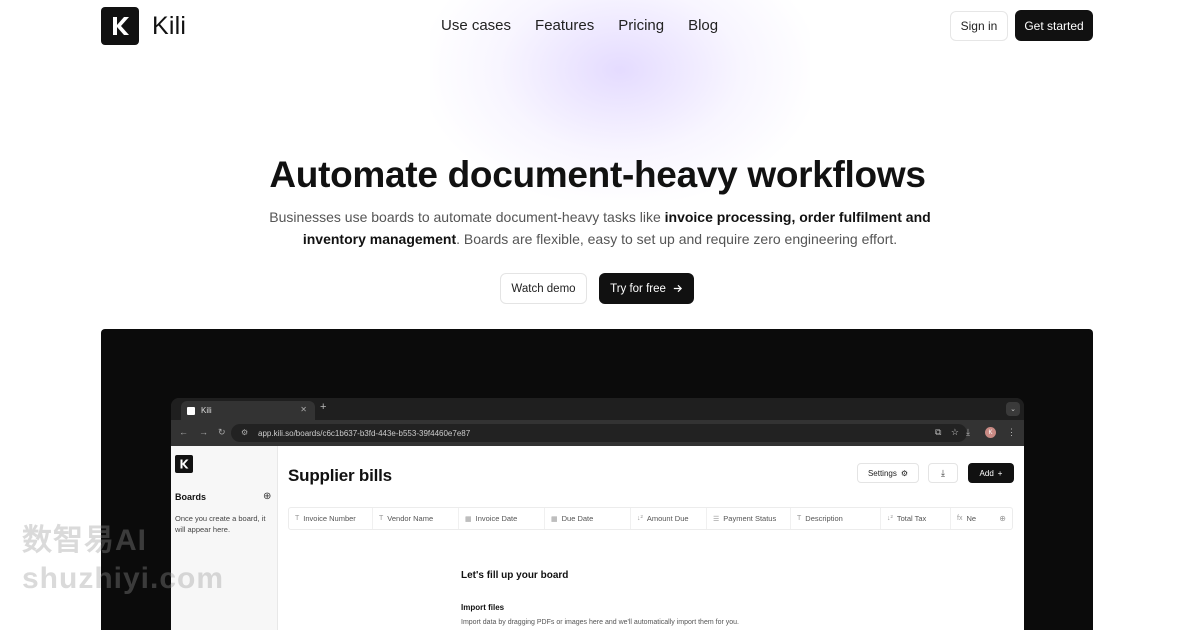 This screenshot has width=1200, height=630. I want to click on profile-avatar: K, so click(990, 432).